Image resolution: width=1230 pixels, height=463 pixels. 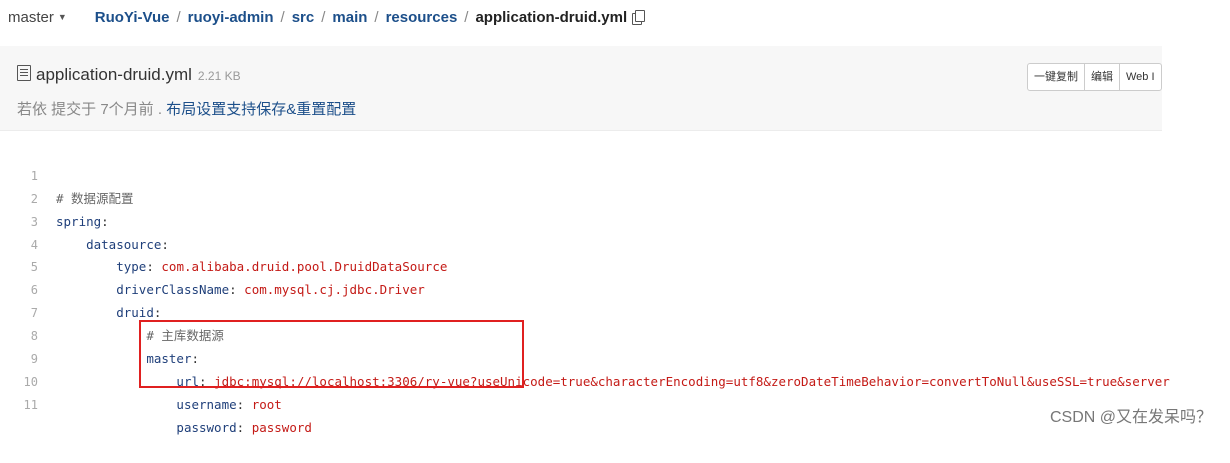 I want to click on code-line: 7 # 主库数据源, so click(x=581, y=311).